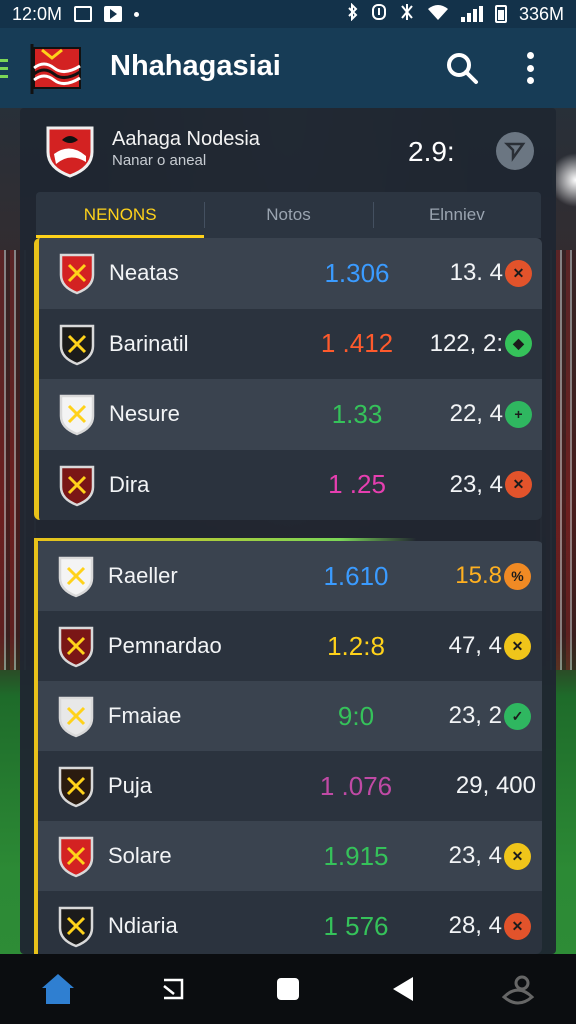 The height and width of the screenshot is (1024, 576). I want to click on amount-value: 15.8, so click(478, 575).